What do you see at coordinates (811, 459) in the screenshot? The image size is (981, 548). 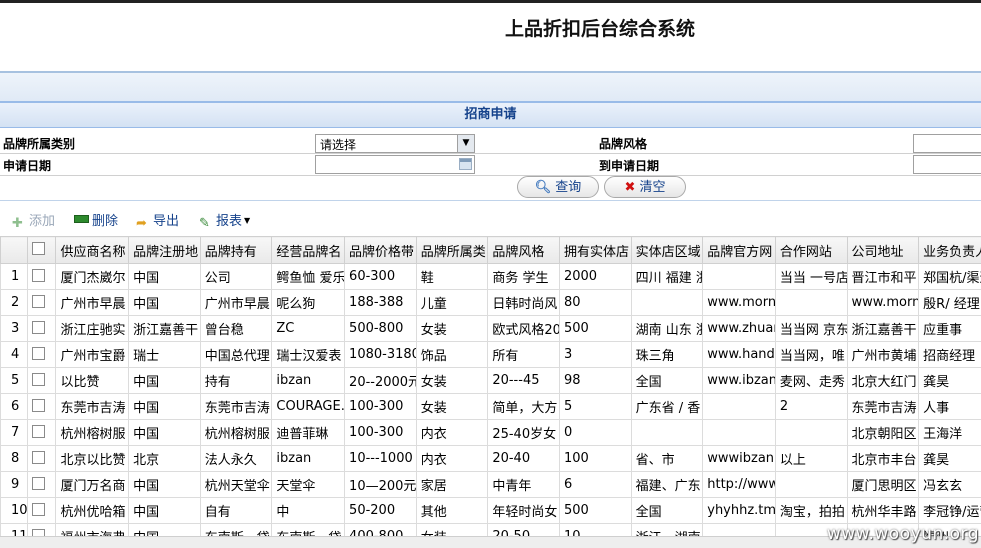 I see `table-cell: 以上` at bounding box center [811, 459].